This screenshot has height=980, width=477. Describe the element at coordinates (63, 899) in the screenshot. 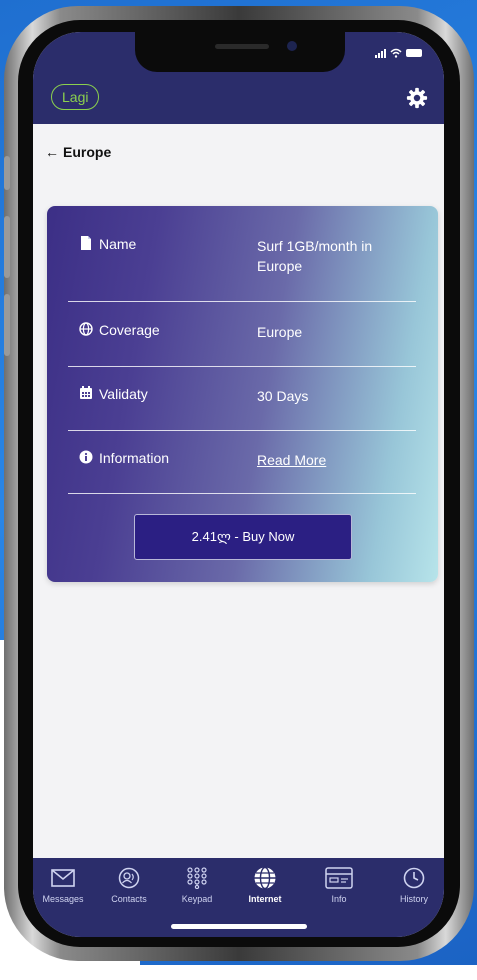

I see `tab-label: Messages` at that location.